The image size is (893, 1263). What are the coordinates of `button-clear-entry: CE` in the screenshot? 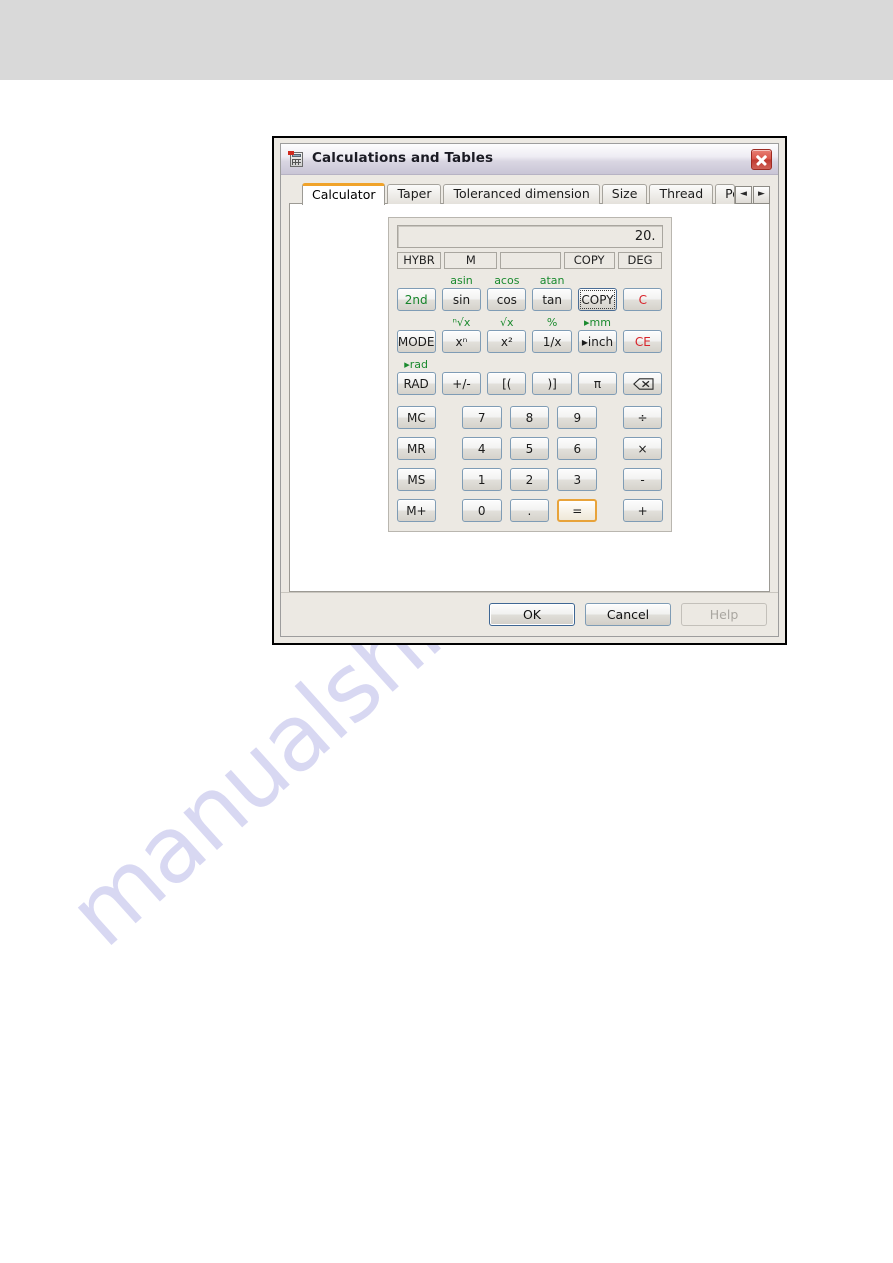 It's located at (643, 341).